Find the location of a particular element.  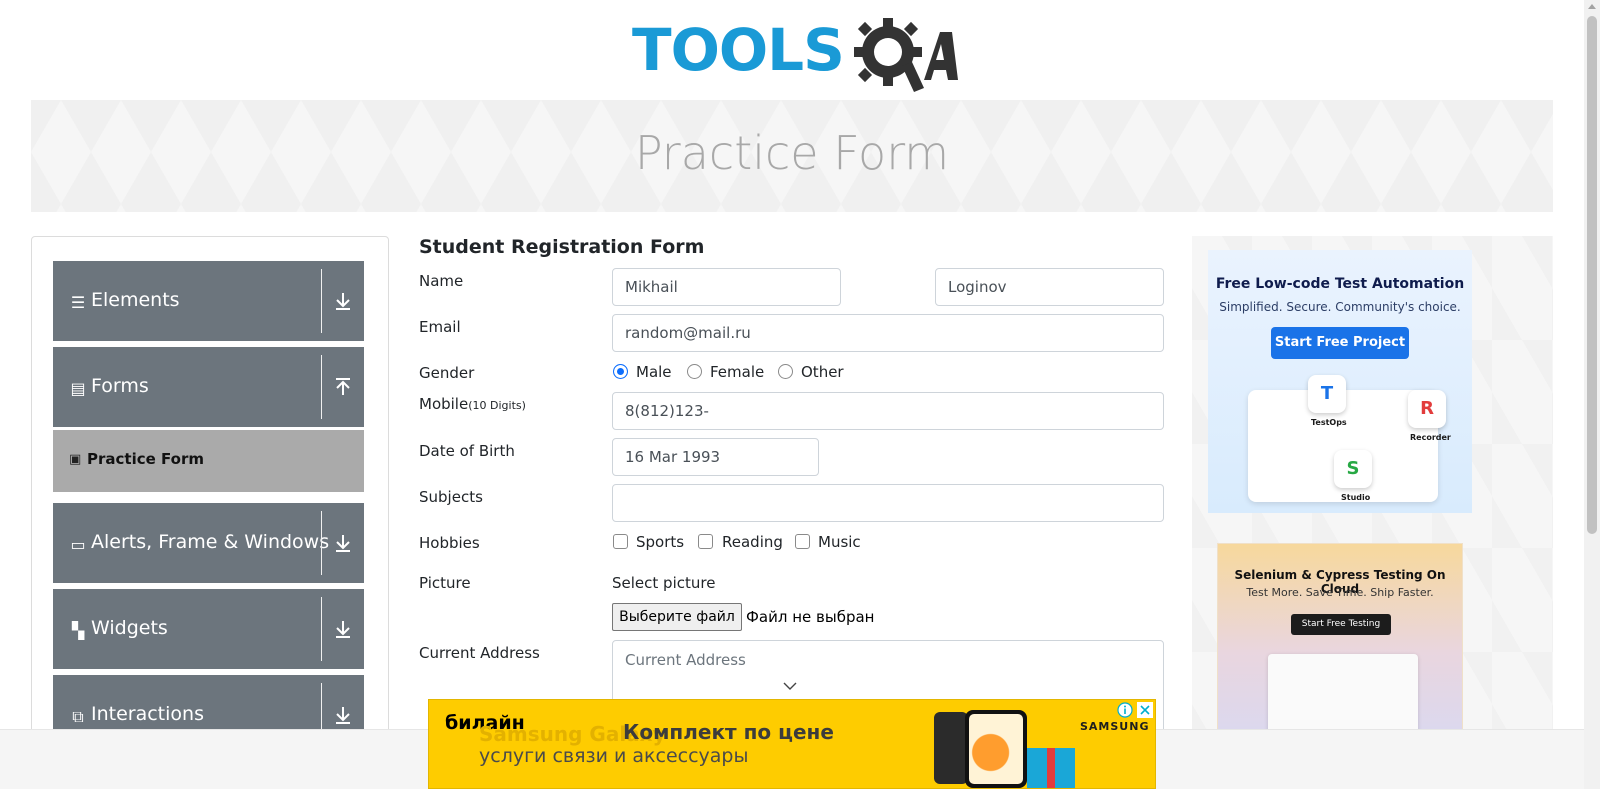

interactions-icon: ⧉ is located at coordinates (78, 716).